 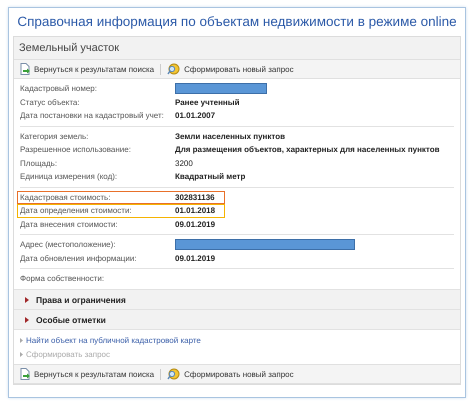 What do you see at coordinates (68, 245) in the screenshot?
I see `field-label: Адрес (местоположение):` at bounding box center [68, 245].